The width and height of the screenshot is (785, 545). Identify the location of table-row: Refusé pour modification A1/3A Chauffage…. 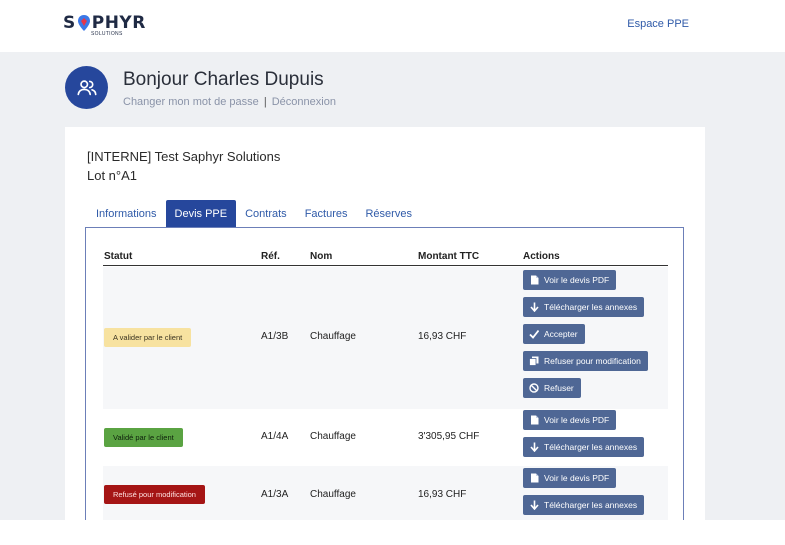
(385, 493).